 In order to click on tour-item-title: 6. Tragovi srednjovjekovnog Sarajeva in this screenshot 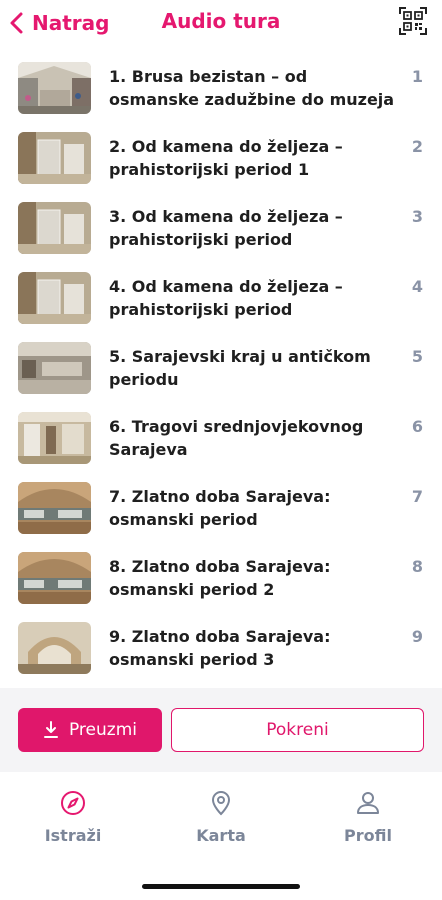, I will do `click(236, 438)`.